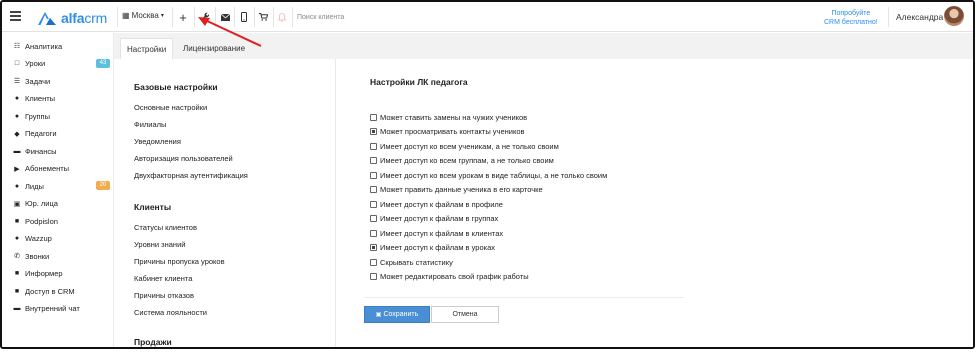 The width and height of the screenshot is (979, 352). I want to click on save-button: ▣ Сохранить, so click(397, 314).